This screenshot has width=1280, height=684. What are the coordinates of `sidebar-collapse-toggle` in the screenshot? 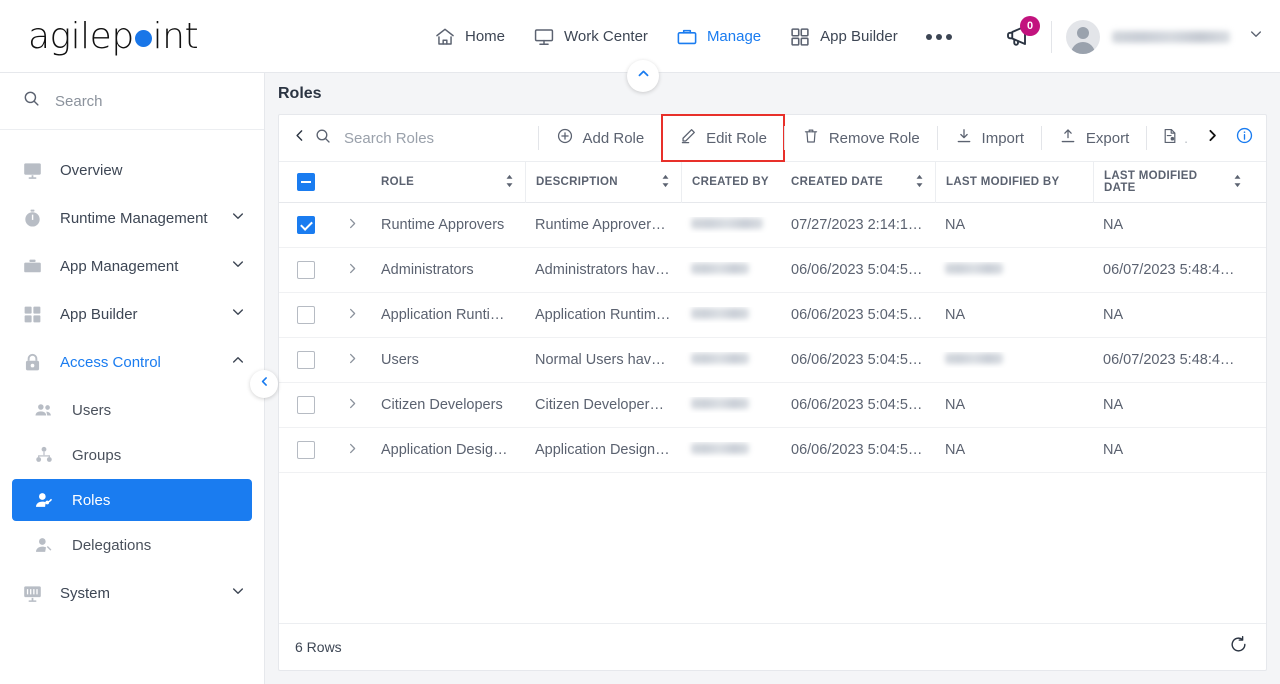 It's located at (264, 384).